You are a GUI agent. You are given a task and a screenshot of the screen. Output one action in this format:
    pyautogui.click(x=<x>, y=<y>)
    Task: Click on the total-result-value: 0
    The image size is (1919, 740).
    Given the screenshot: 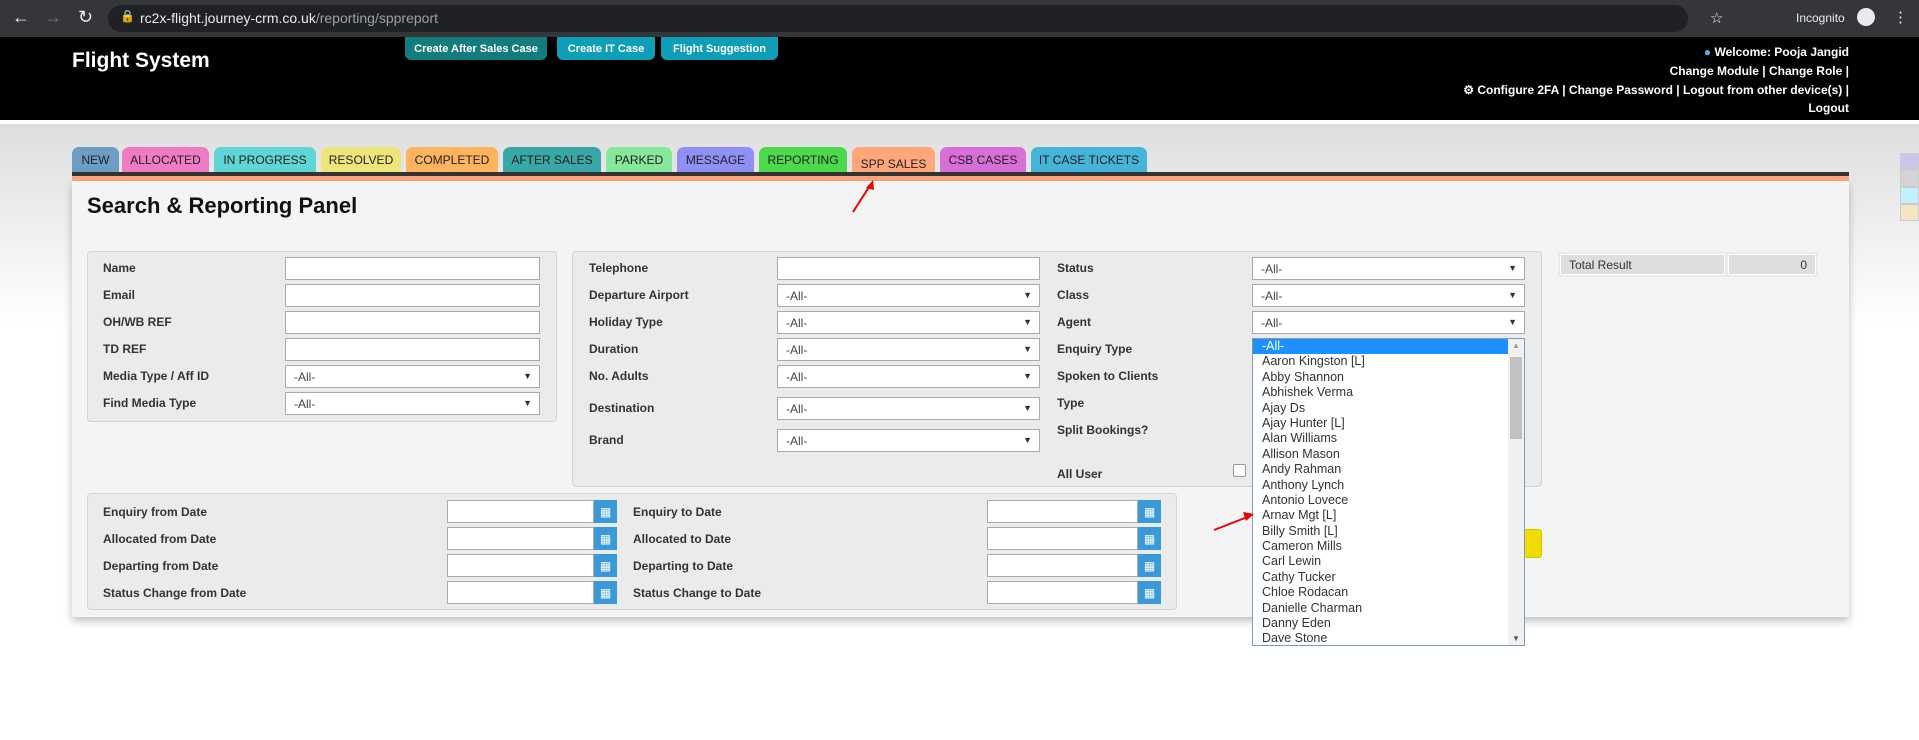 What is the action you would take?
    pyautogui.click(x=1772, y=264)
    